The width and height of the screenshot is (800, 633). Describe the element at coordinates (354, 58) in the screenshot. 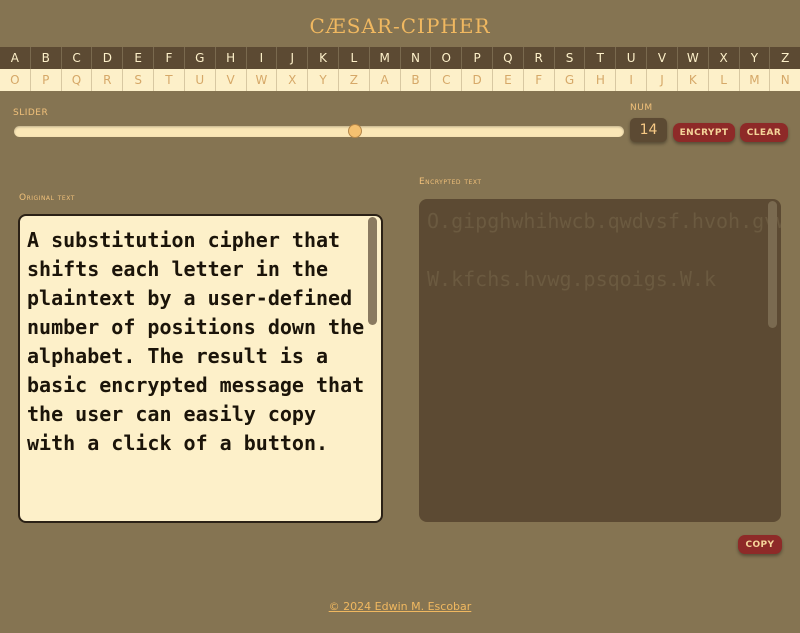

I see `plain-letter-cell: L` at that location.